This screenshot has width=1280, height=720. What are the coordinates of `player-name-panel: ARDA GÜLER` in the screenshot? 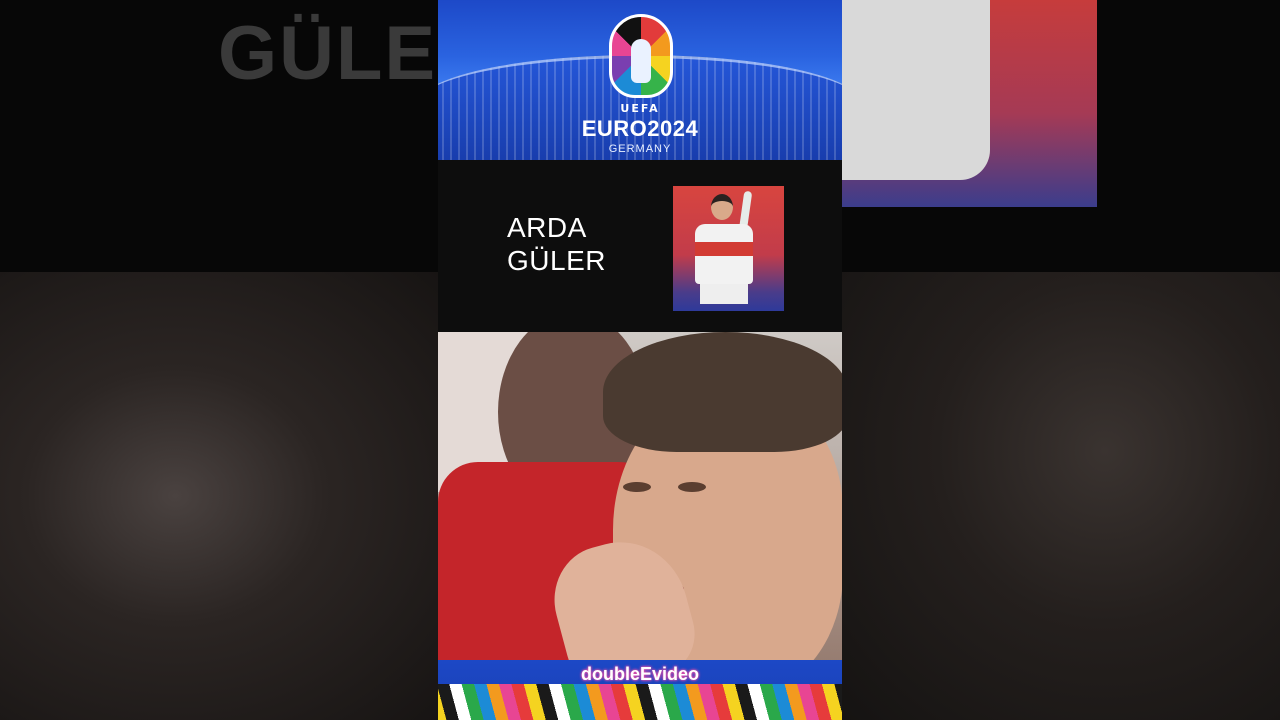 It's located at (640, 246).